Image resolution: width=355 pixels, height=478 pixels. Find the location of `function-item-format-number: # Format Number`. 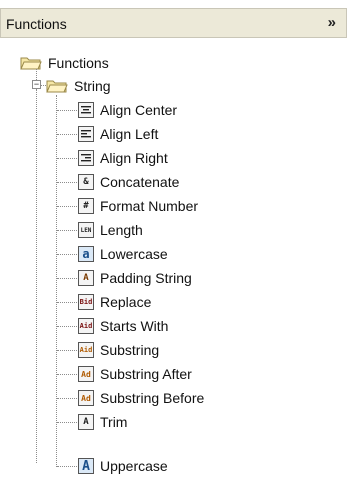

function-item-format-number: # Format Number is located at coordinates (138, 206).